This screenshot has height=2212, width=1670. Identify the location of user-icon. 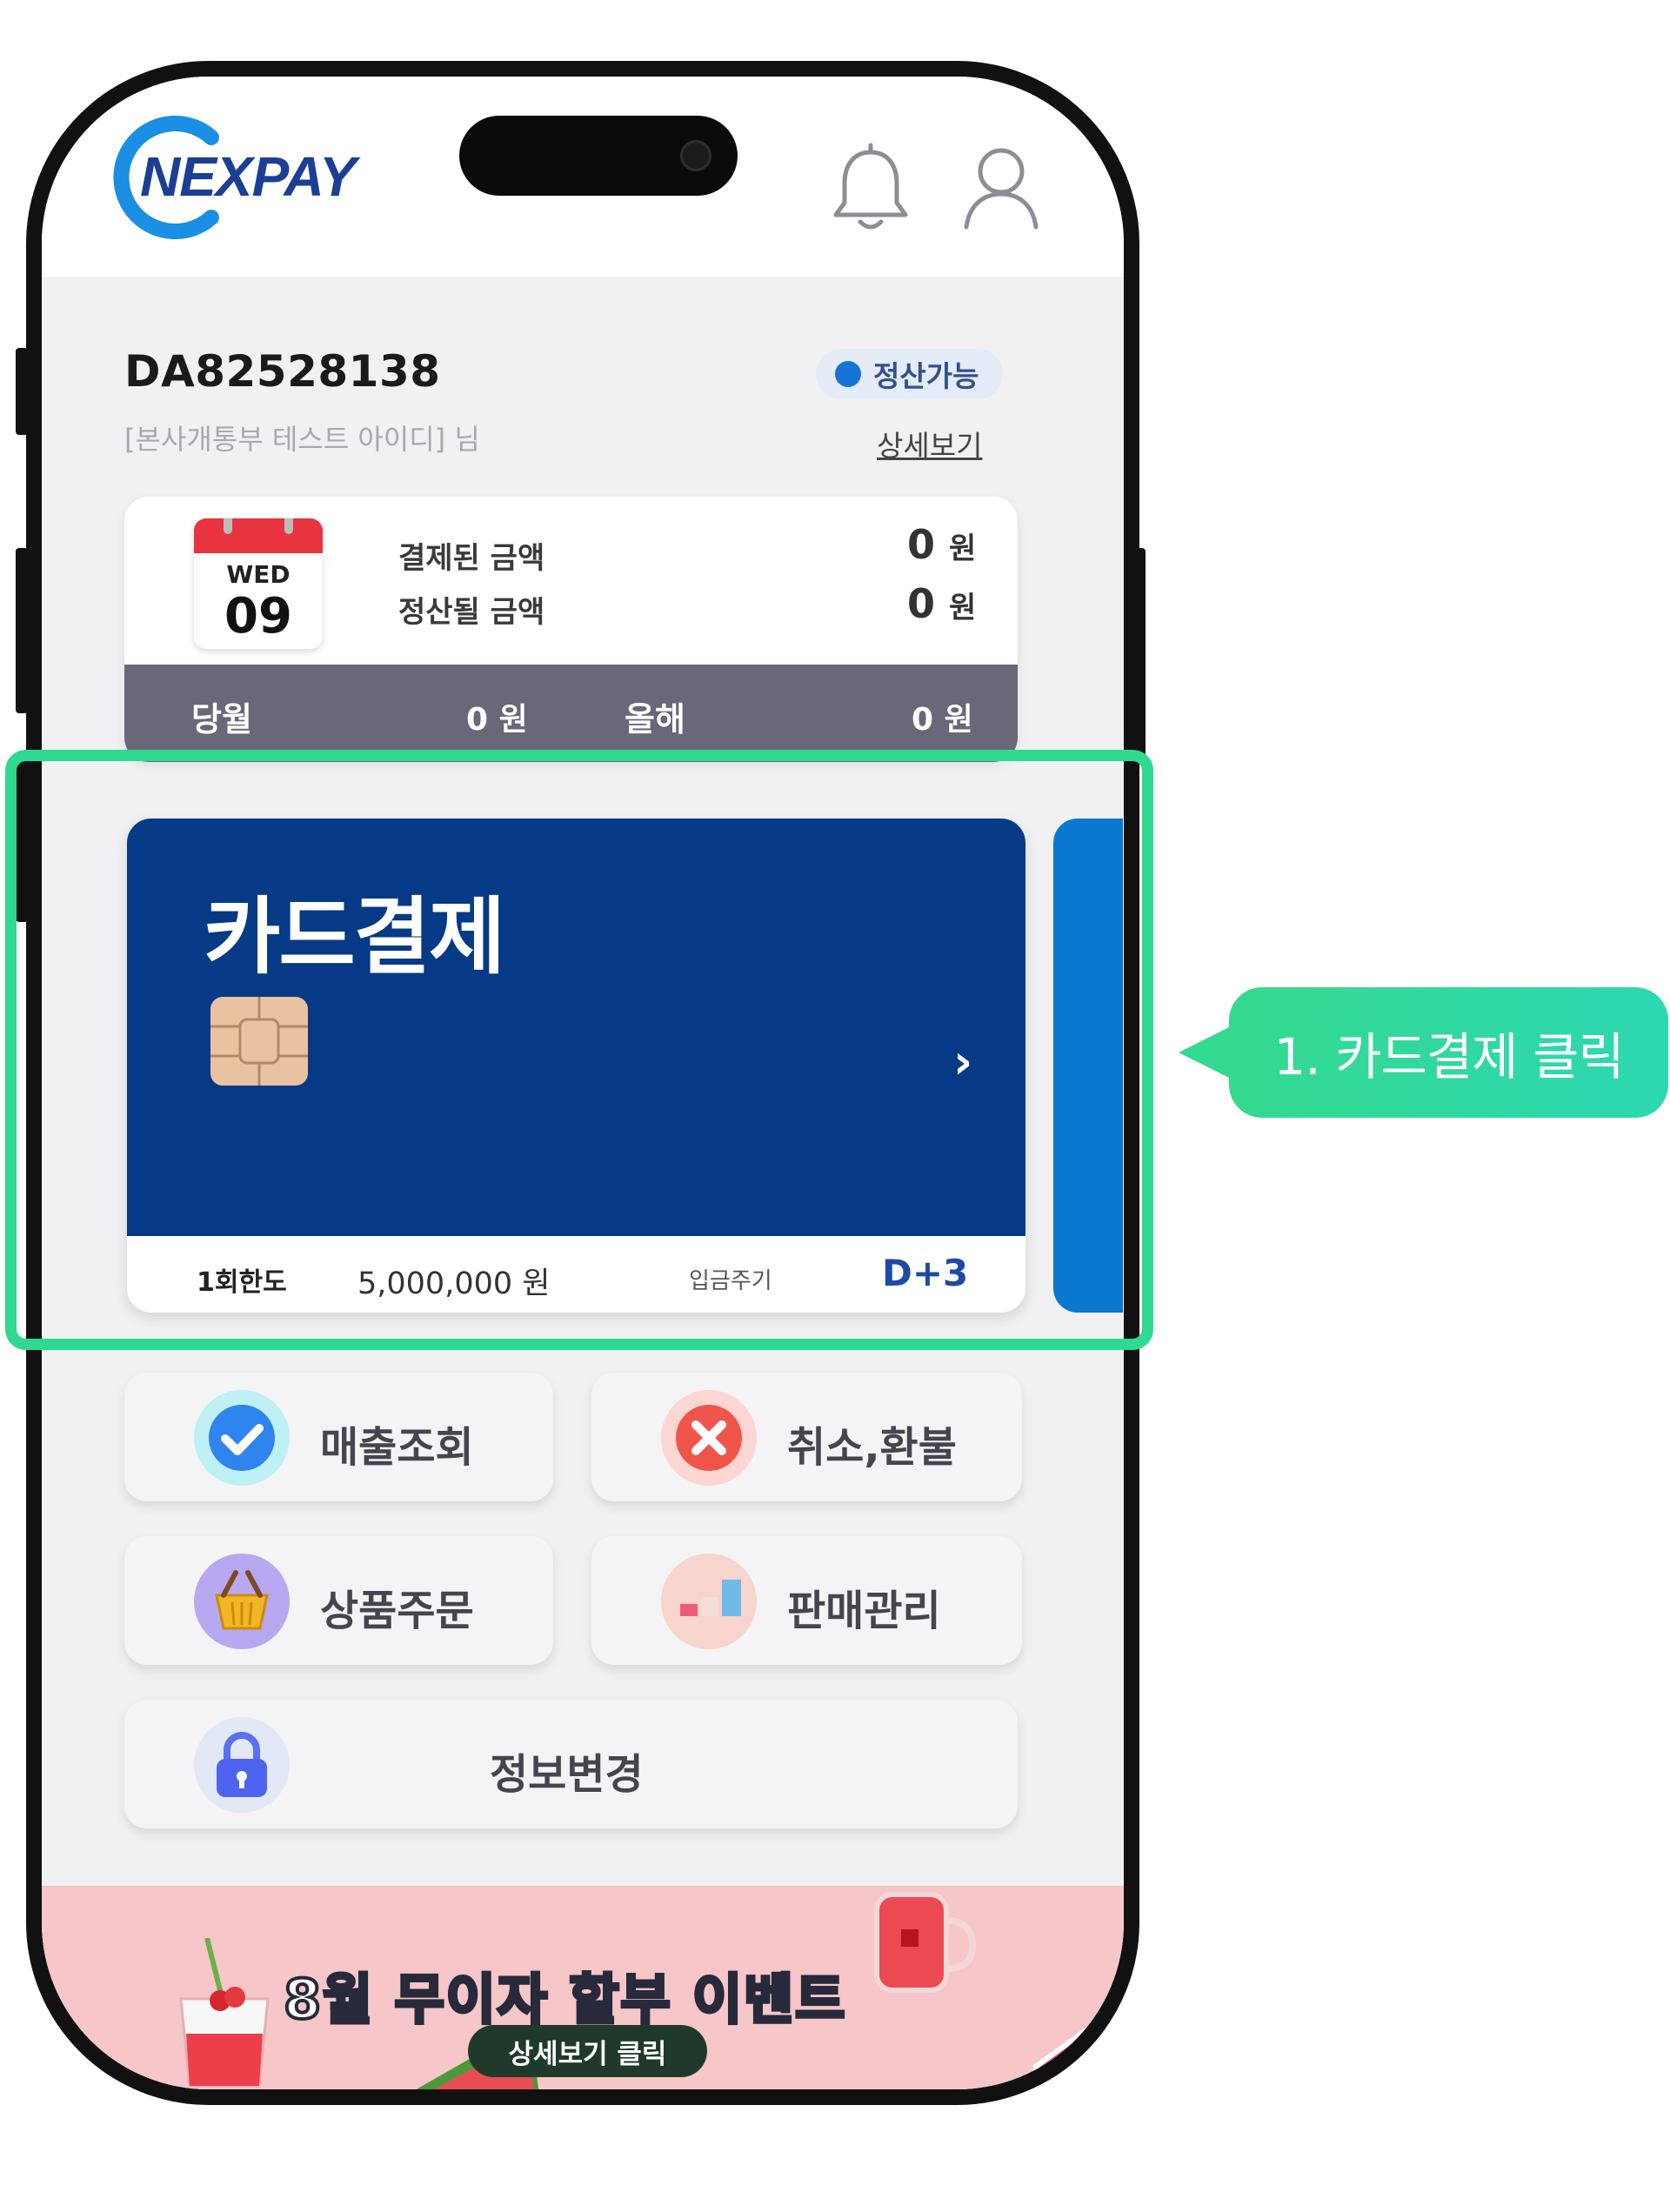
(1001, 189).